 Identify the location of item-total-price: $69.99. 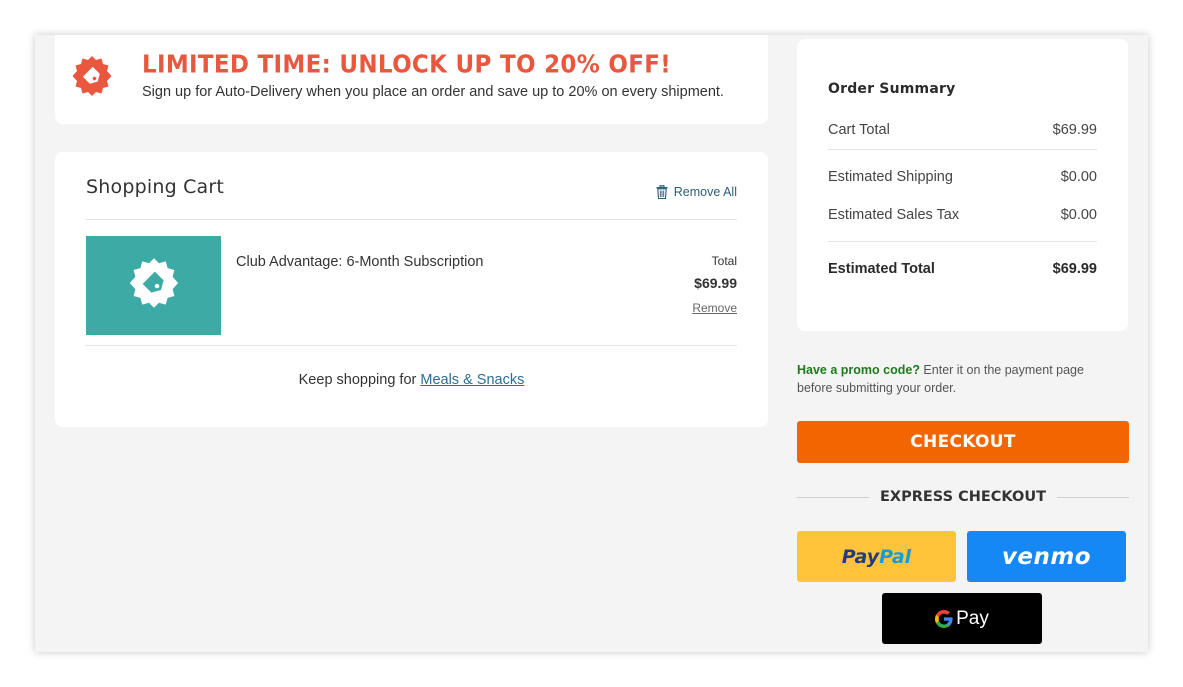
(715, 283).